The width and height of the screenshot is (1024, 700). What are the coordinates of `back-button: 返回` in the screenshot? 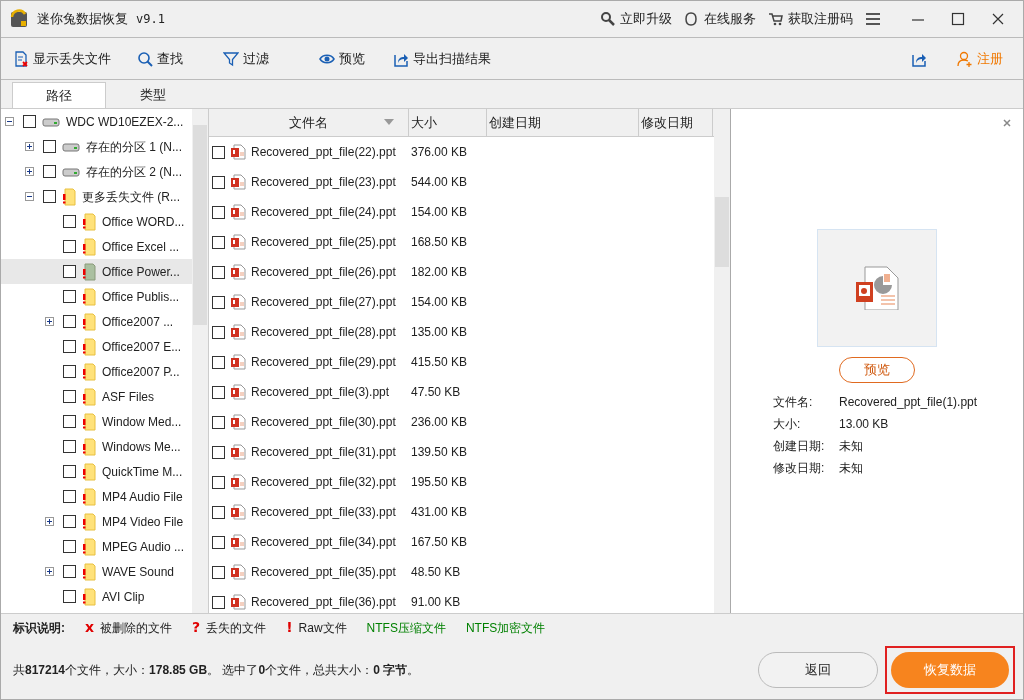 It's located at (818, 670).